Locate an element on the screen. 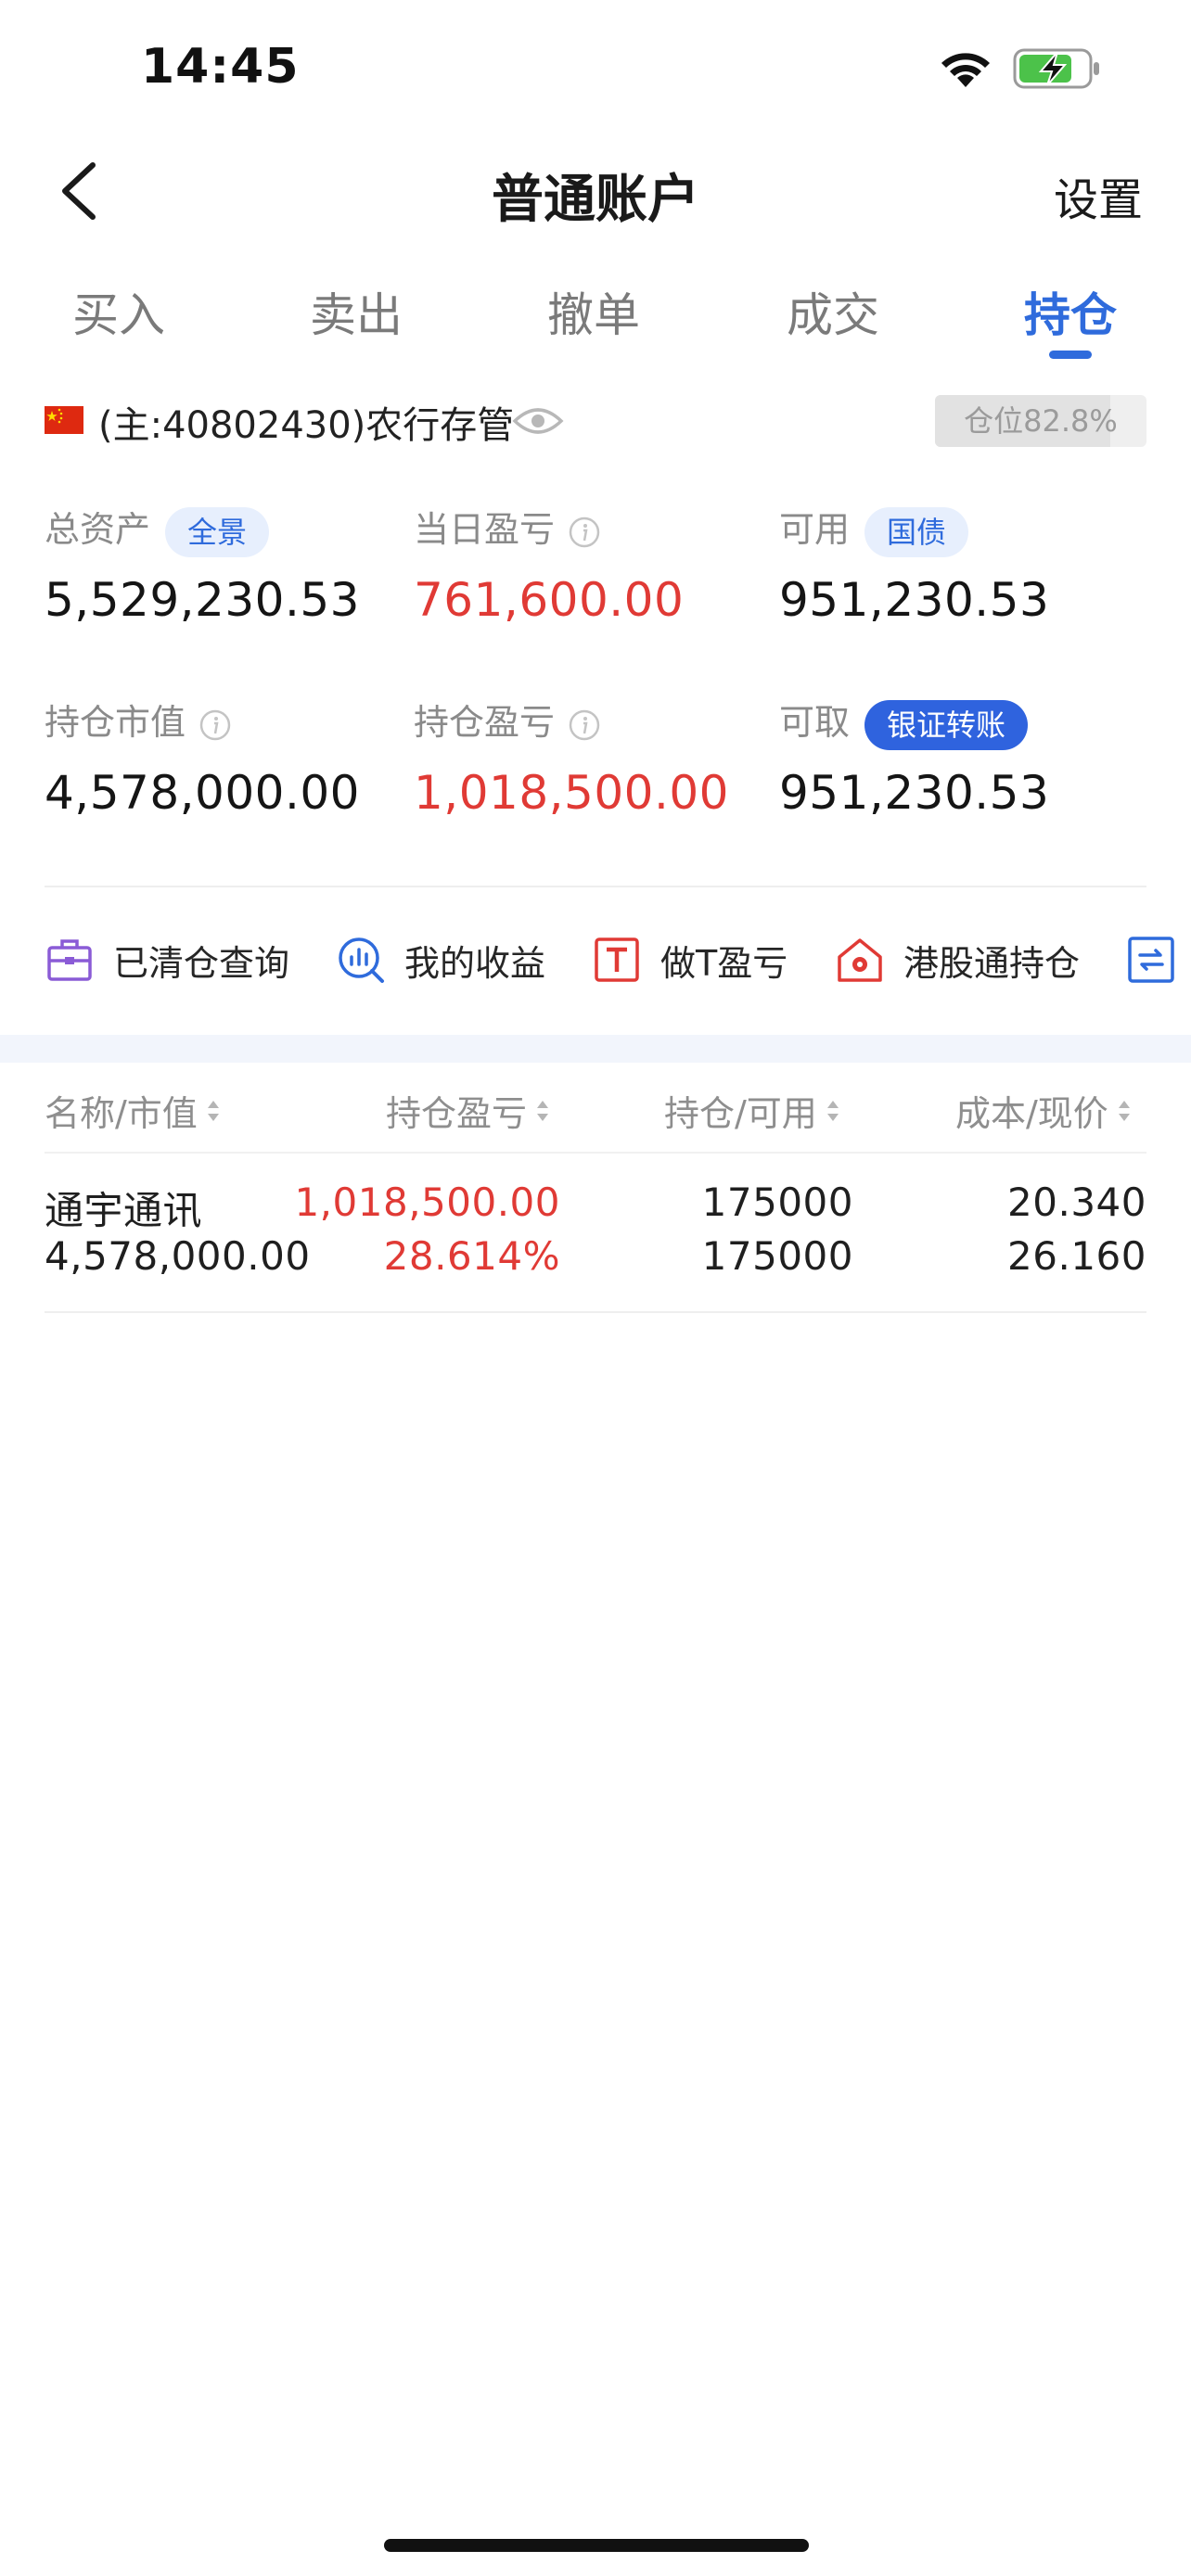 Image resolution: width=1191 pixels, height=2576 pixels. battery-charging-icon is located at coordinates (1056, 68).